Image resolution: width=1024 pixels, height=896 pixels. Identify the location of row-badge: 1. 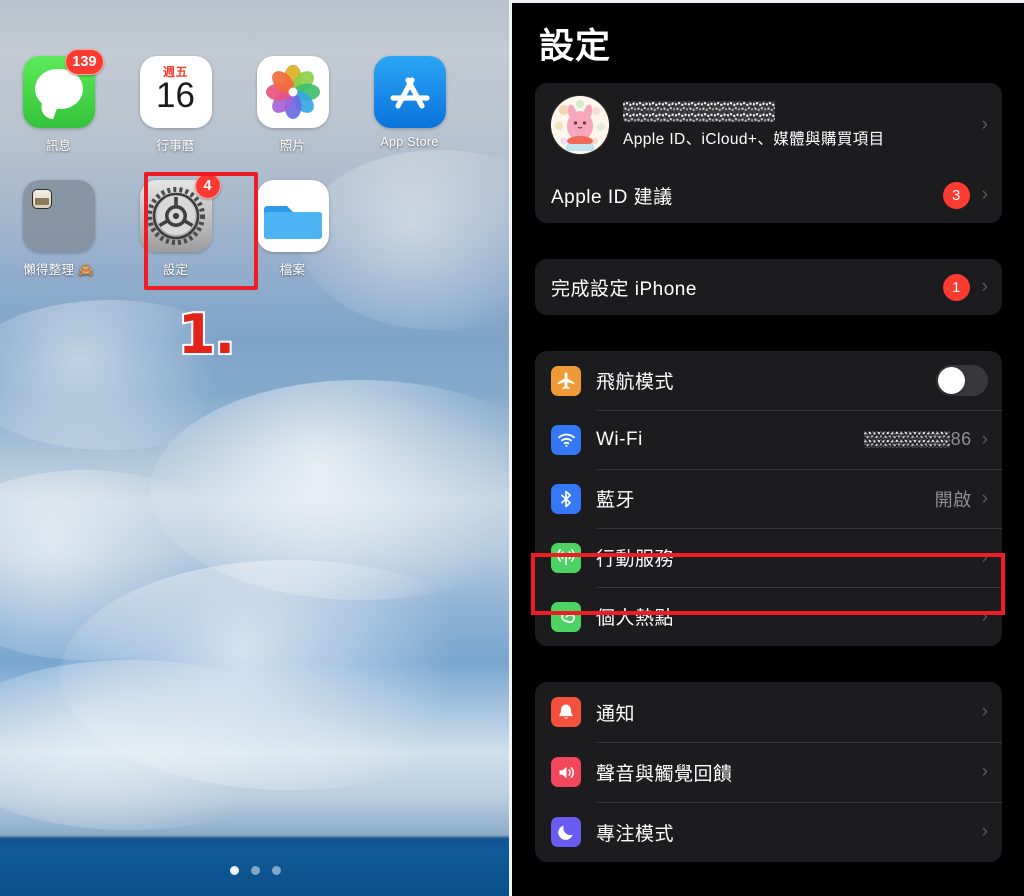
(956, 287).